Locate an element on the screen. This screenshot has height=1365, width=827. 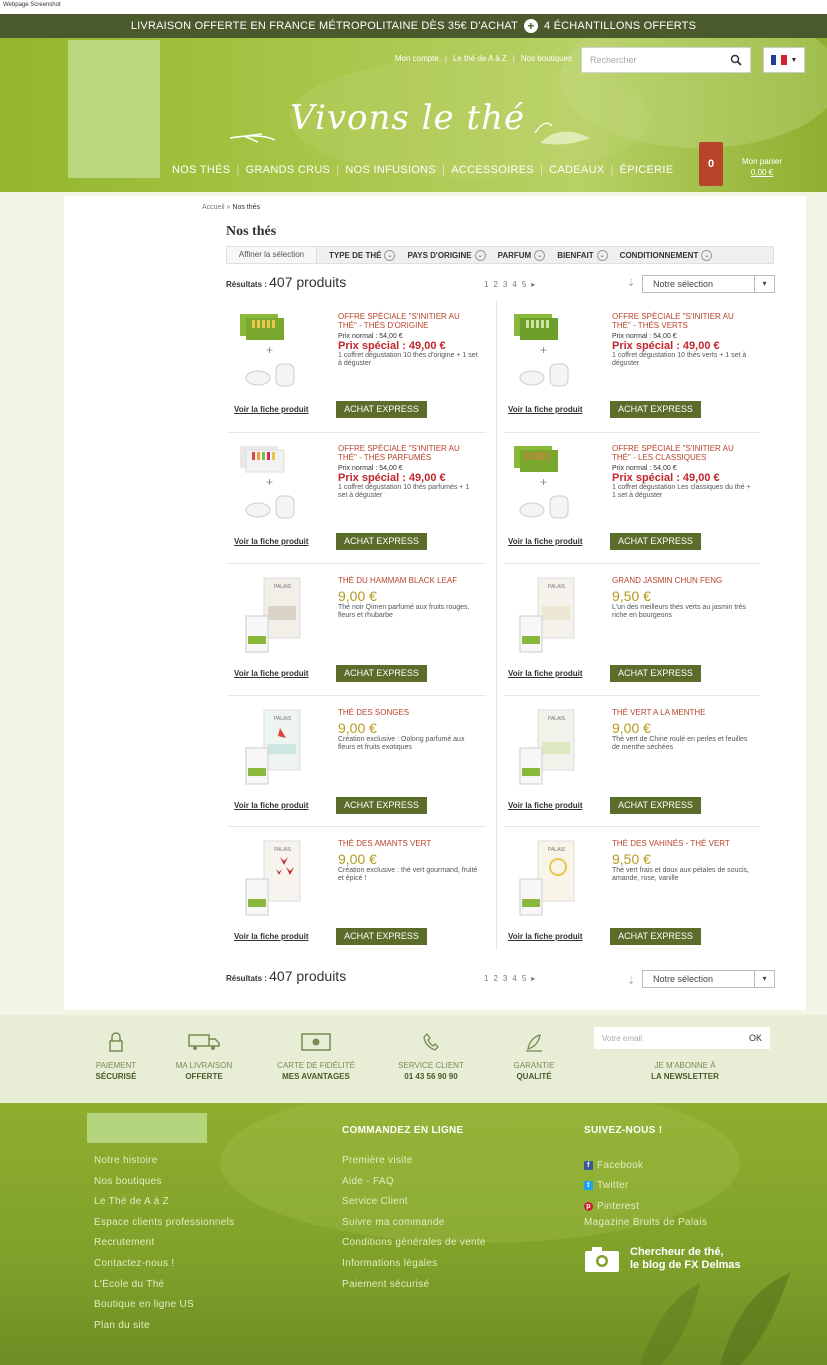
footer-brand-logo is located at coordinates (147, 1128).